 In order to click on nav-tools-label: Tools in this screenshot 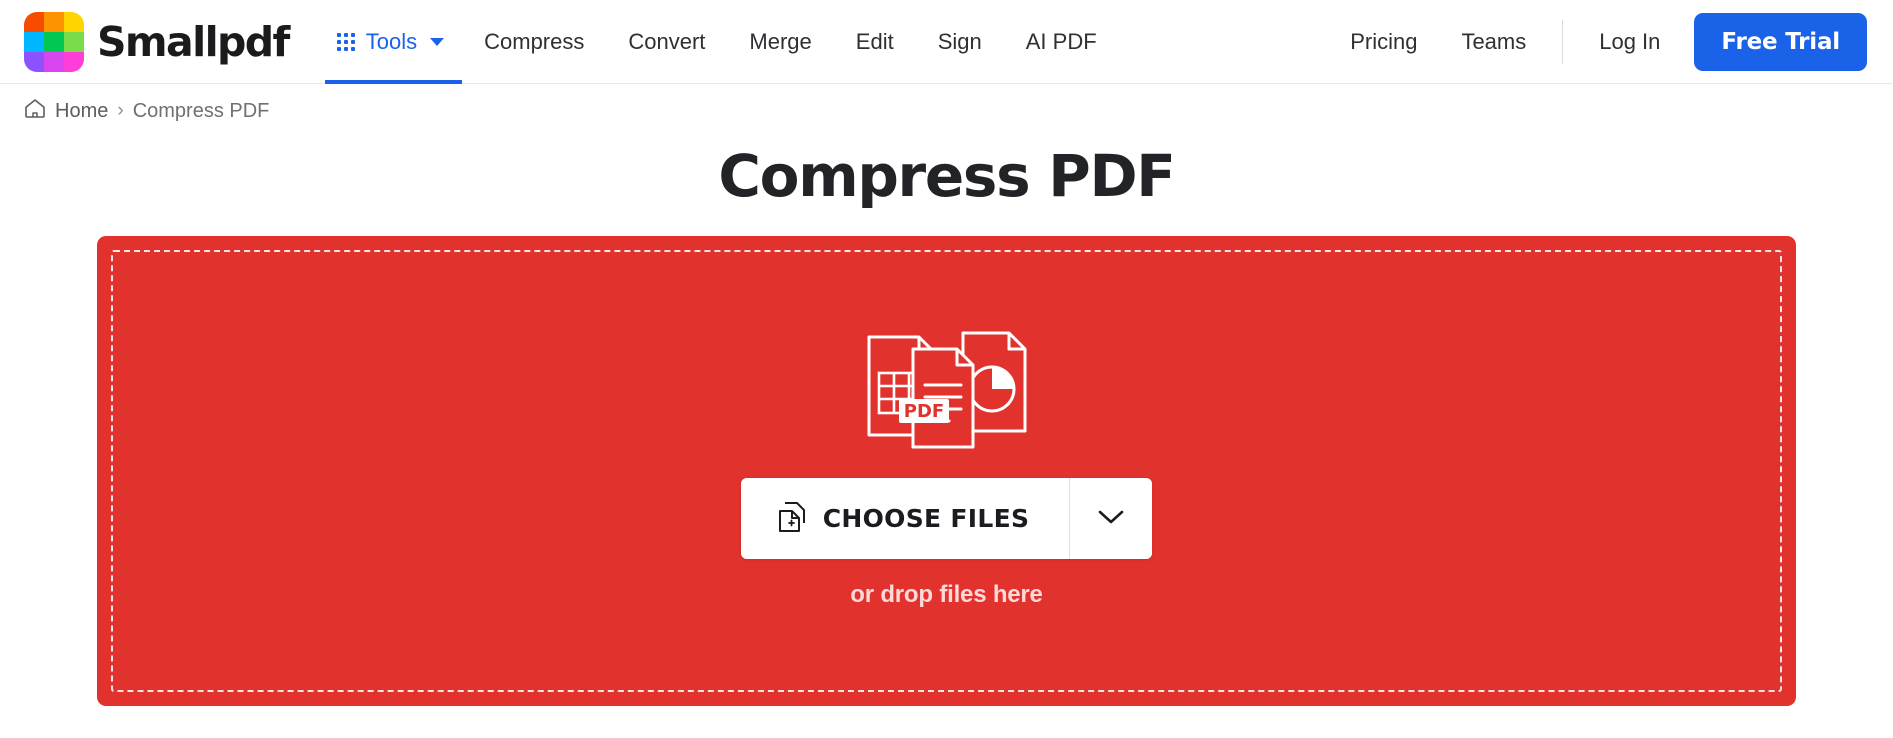, I will do `click(391, 41)`.